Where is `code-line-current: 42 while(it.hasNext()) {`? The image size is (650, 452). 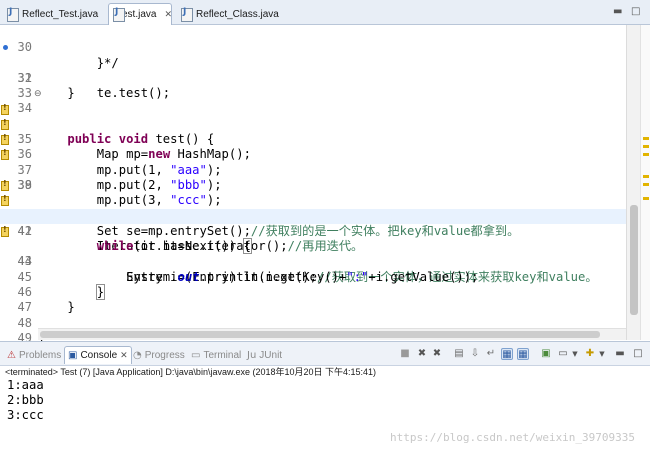 code-line-current: 42 while(it.hasNext()) { is located at coordinates (325, 231).